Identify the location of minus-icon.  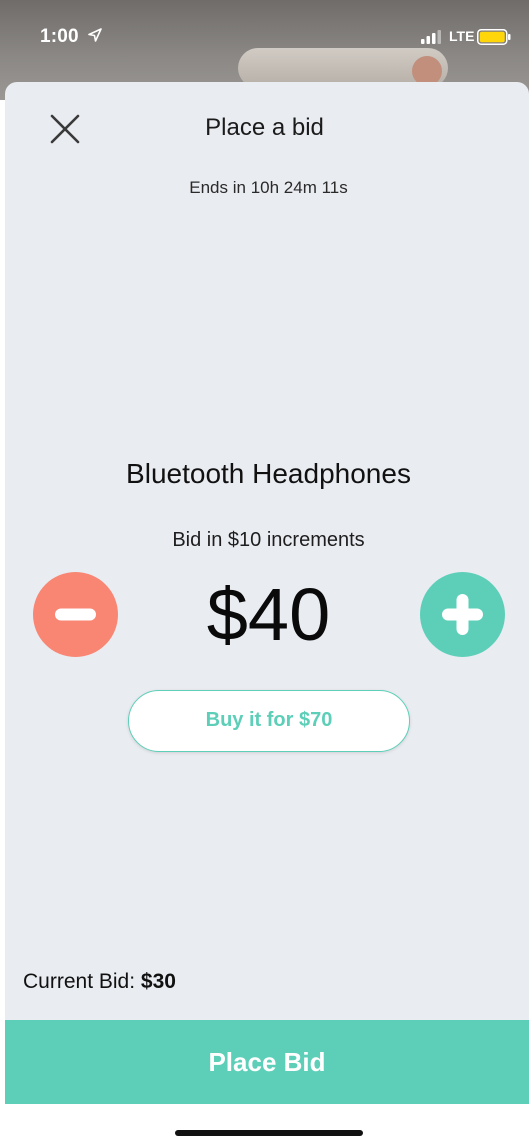
(75, 614).